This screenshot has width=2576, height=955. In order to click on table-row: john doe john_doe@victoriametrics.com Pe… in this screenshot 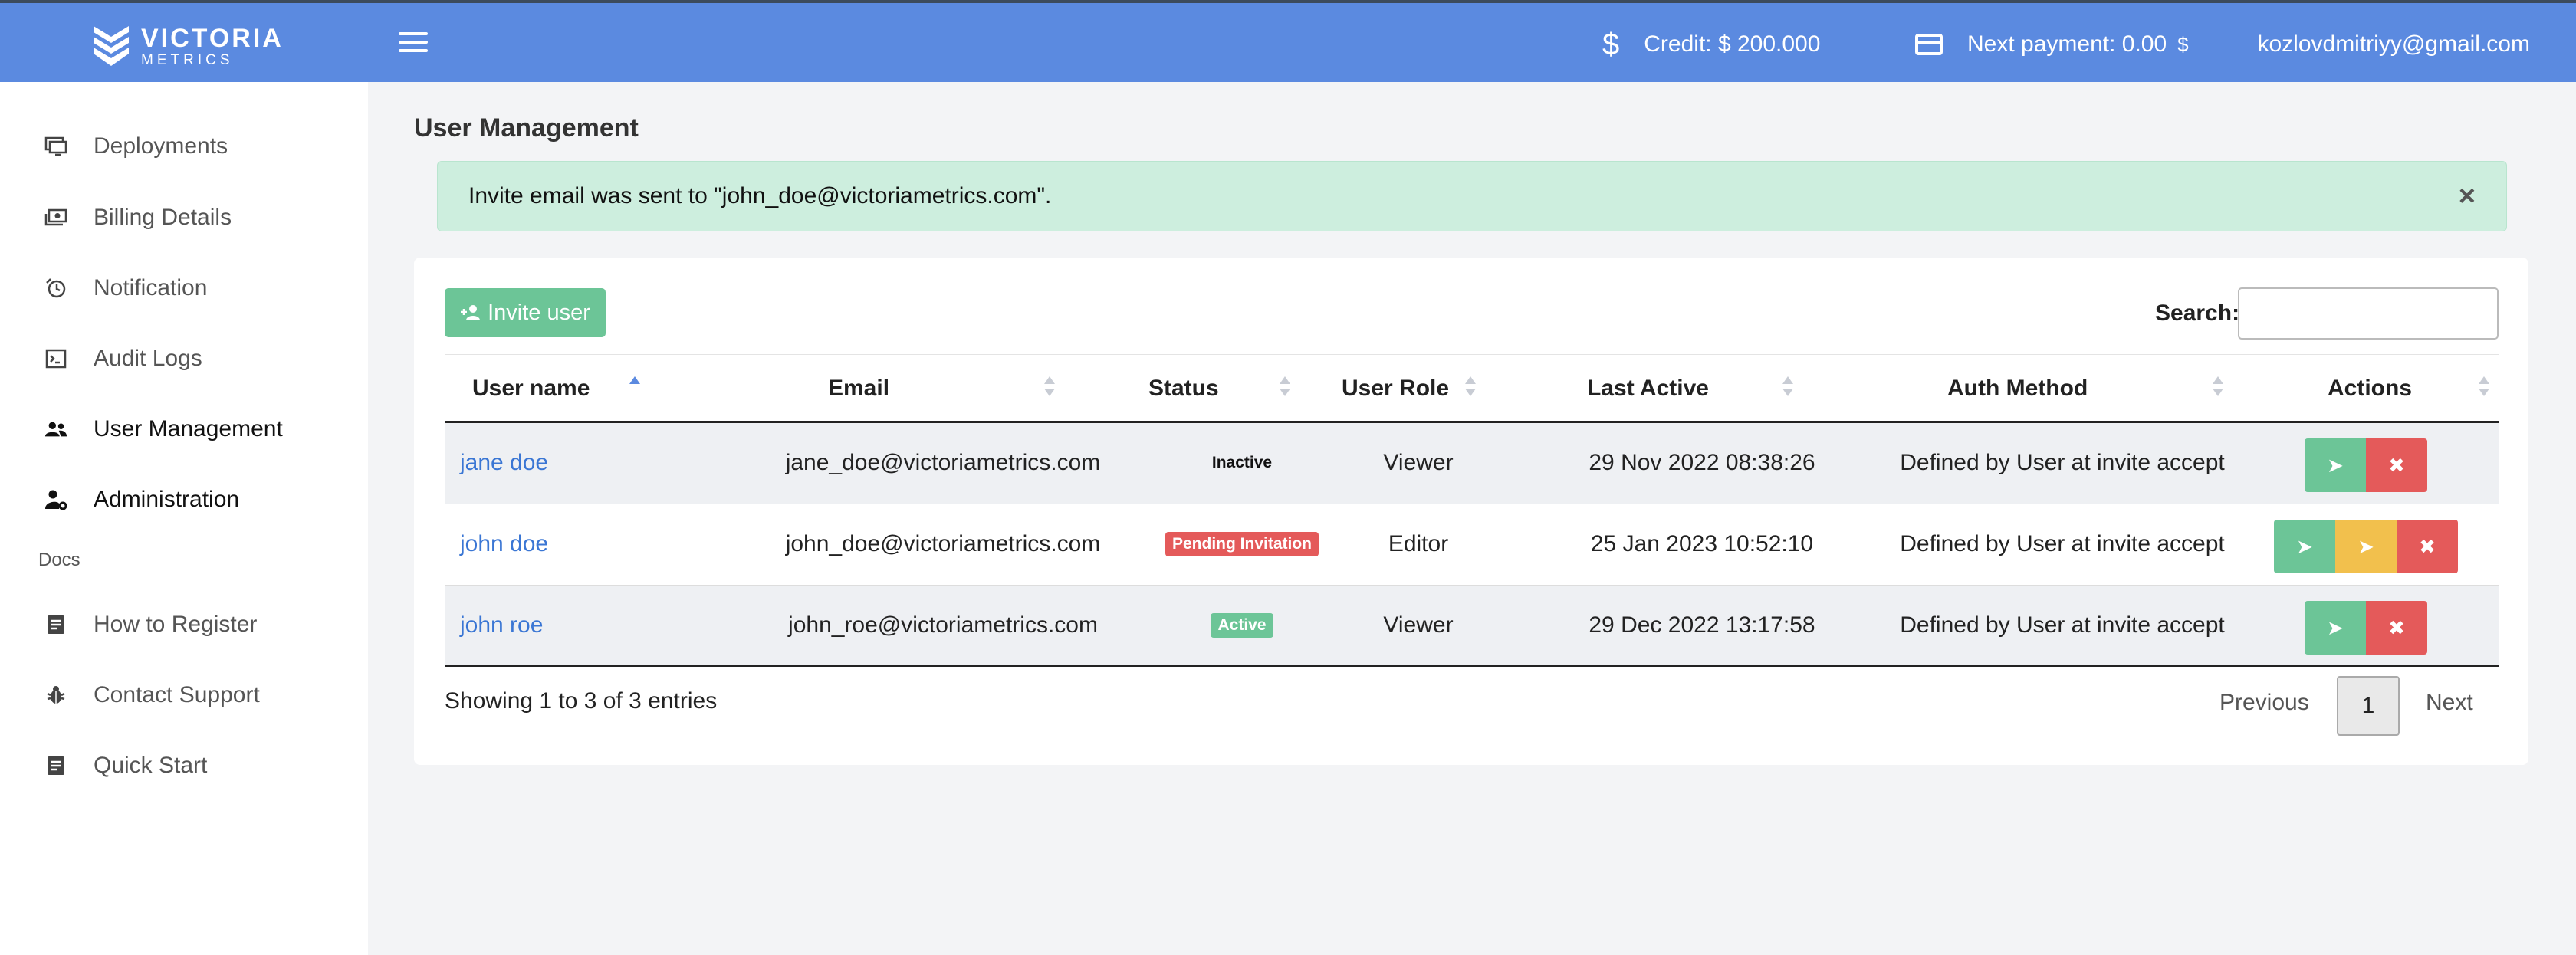, I will do `click(1472, 545)`.